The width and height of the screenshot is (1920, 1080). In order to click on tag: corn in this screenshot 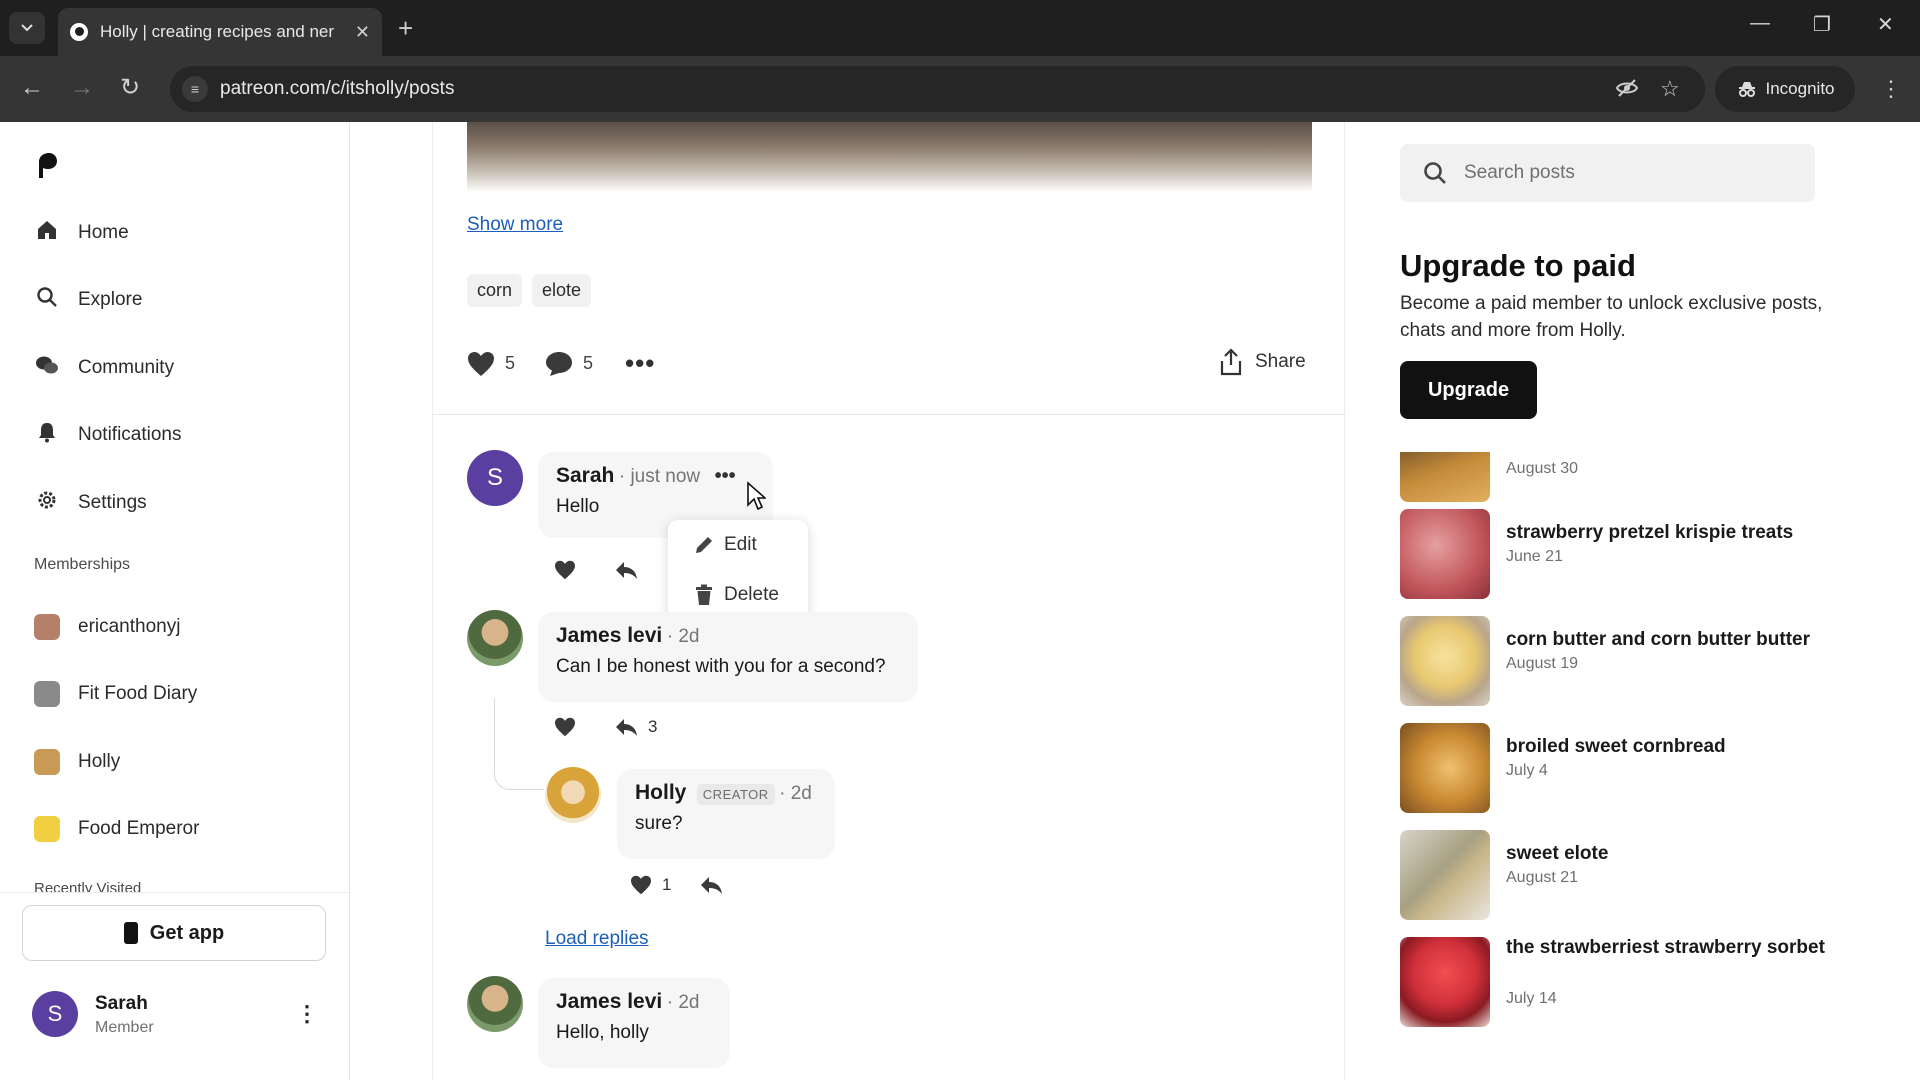, I will do `click(495, 290)`.